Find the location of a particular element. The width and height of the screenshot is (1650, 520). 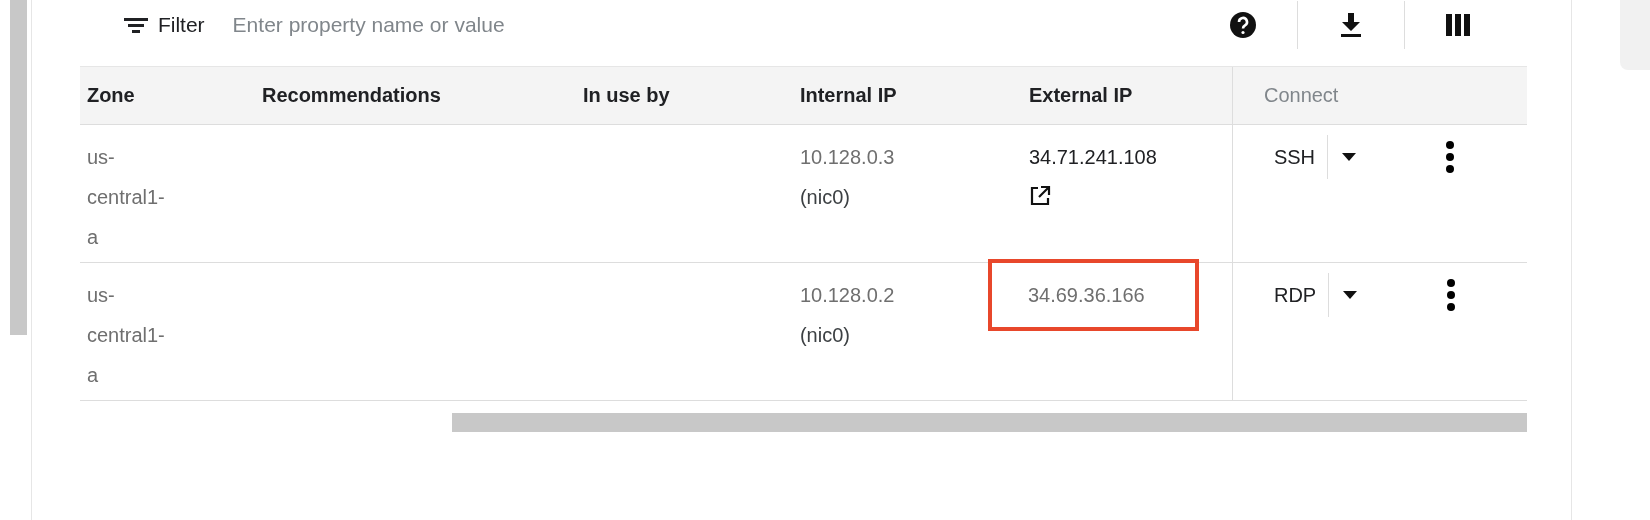

column-header: Connect is located at coordinates (1379, 95).